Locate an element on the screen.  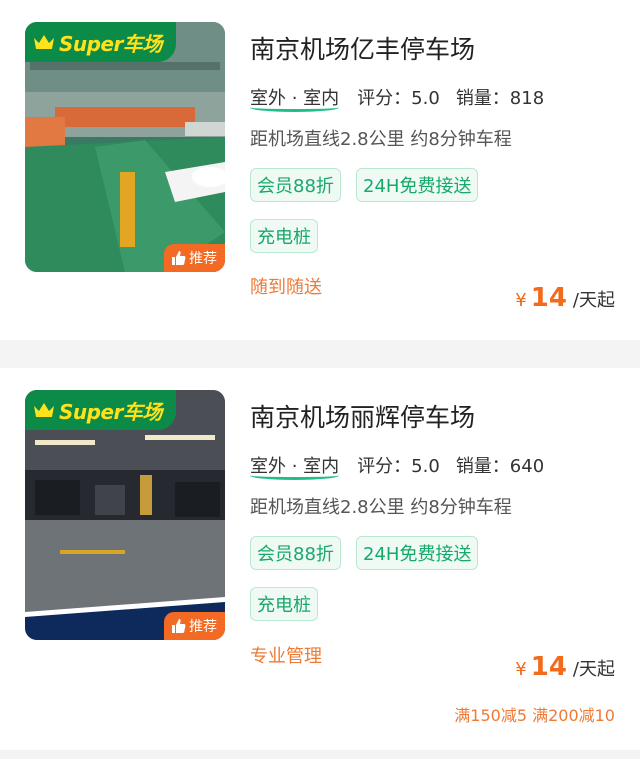
sales-label: 销量：640 is located at coordinates (500, 466).